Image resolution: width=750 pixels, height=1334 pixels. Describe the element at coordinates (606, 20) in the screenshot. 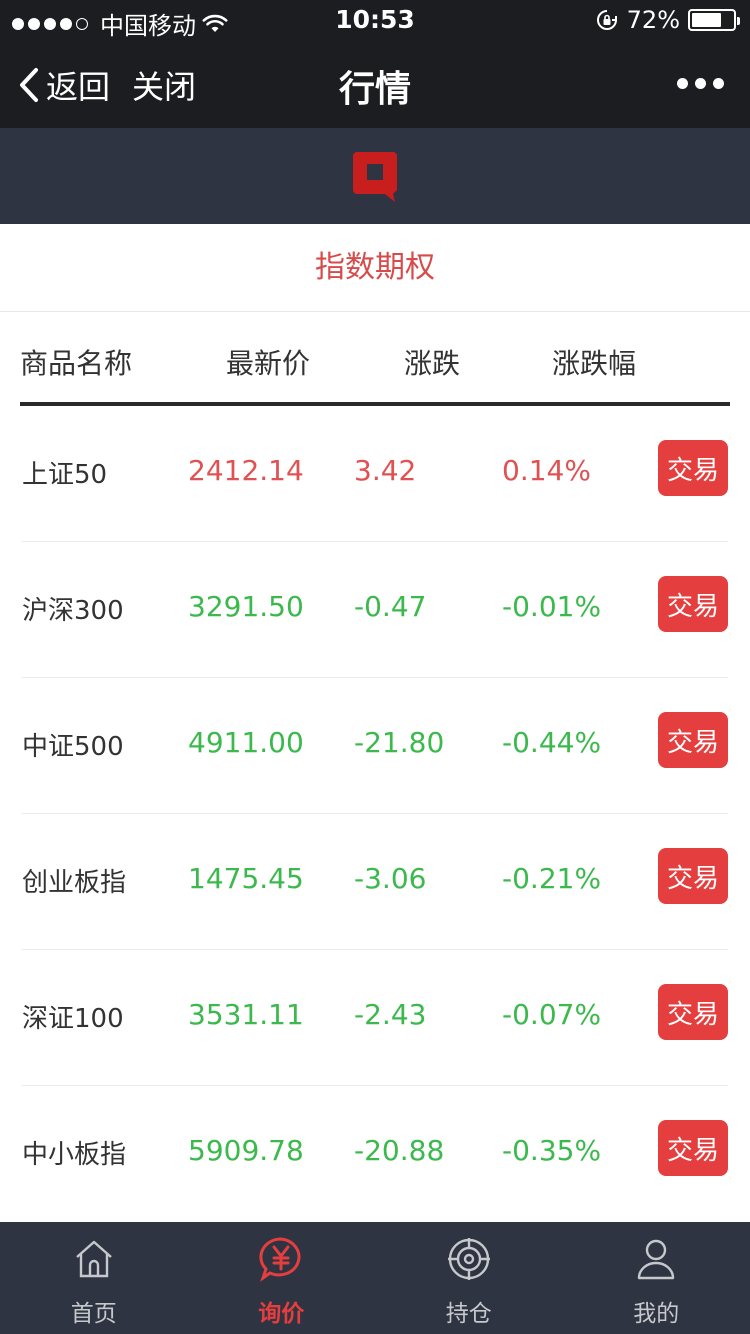

I see `orientation-lock-icon` at that location.